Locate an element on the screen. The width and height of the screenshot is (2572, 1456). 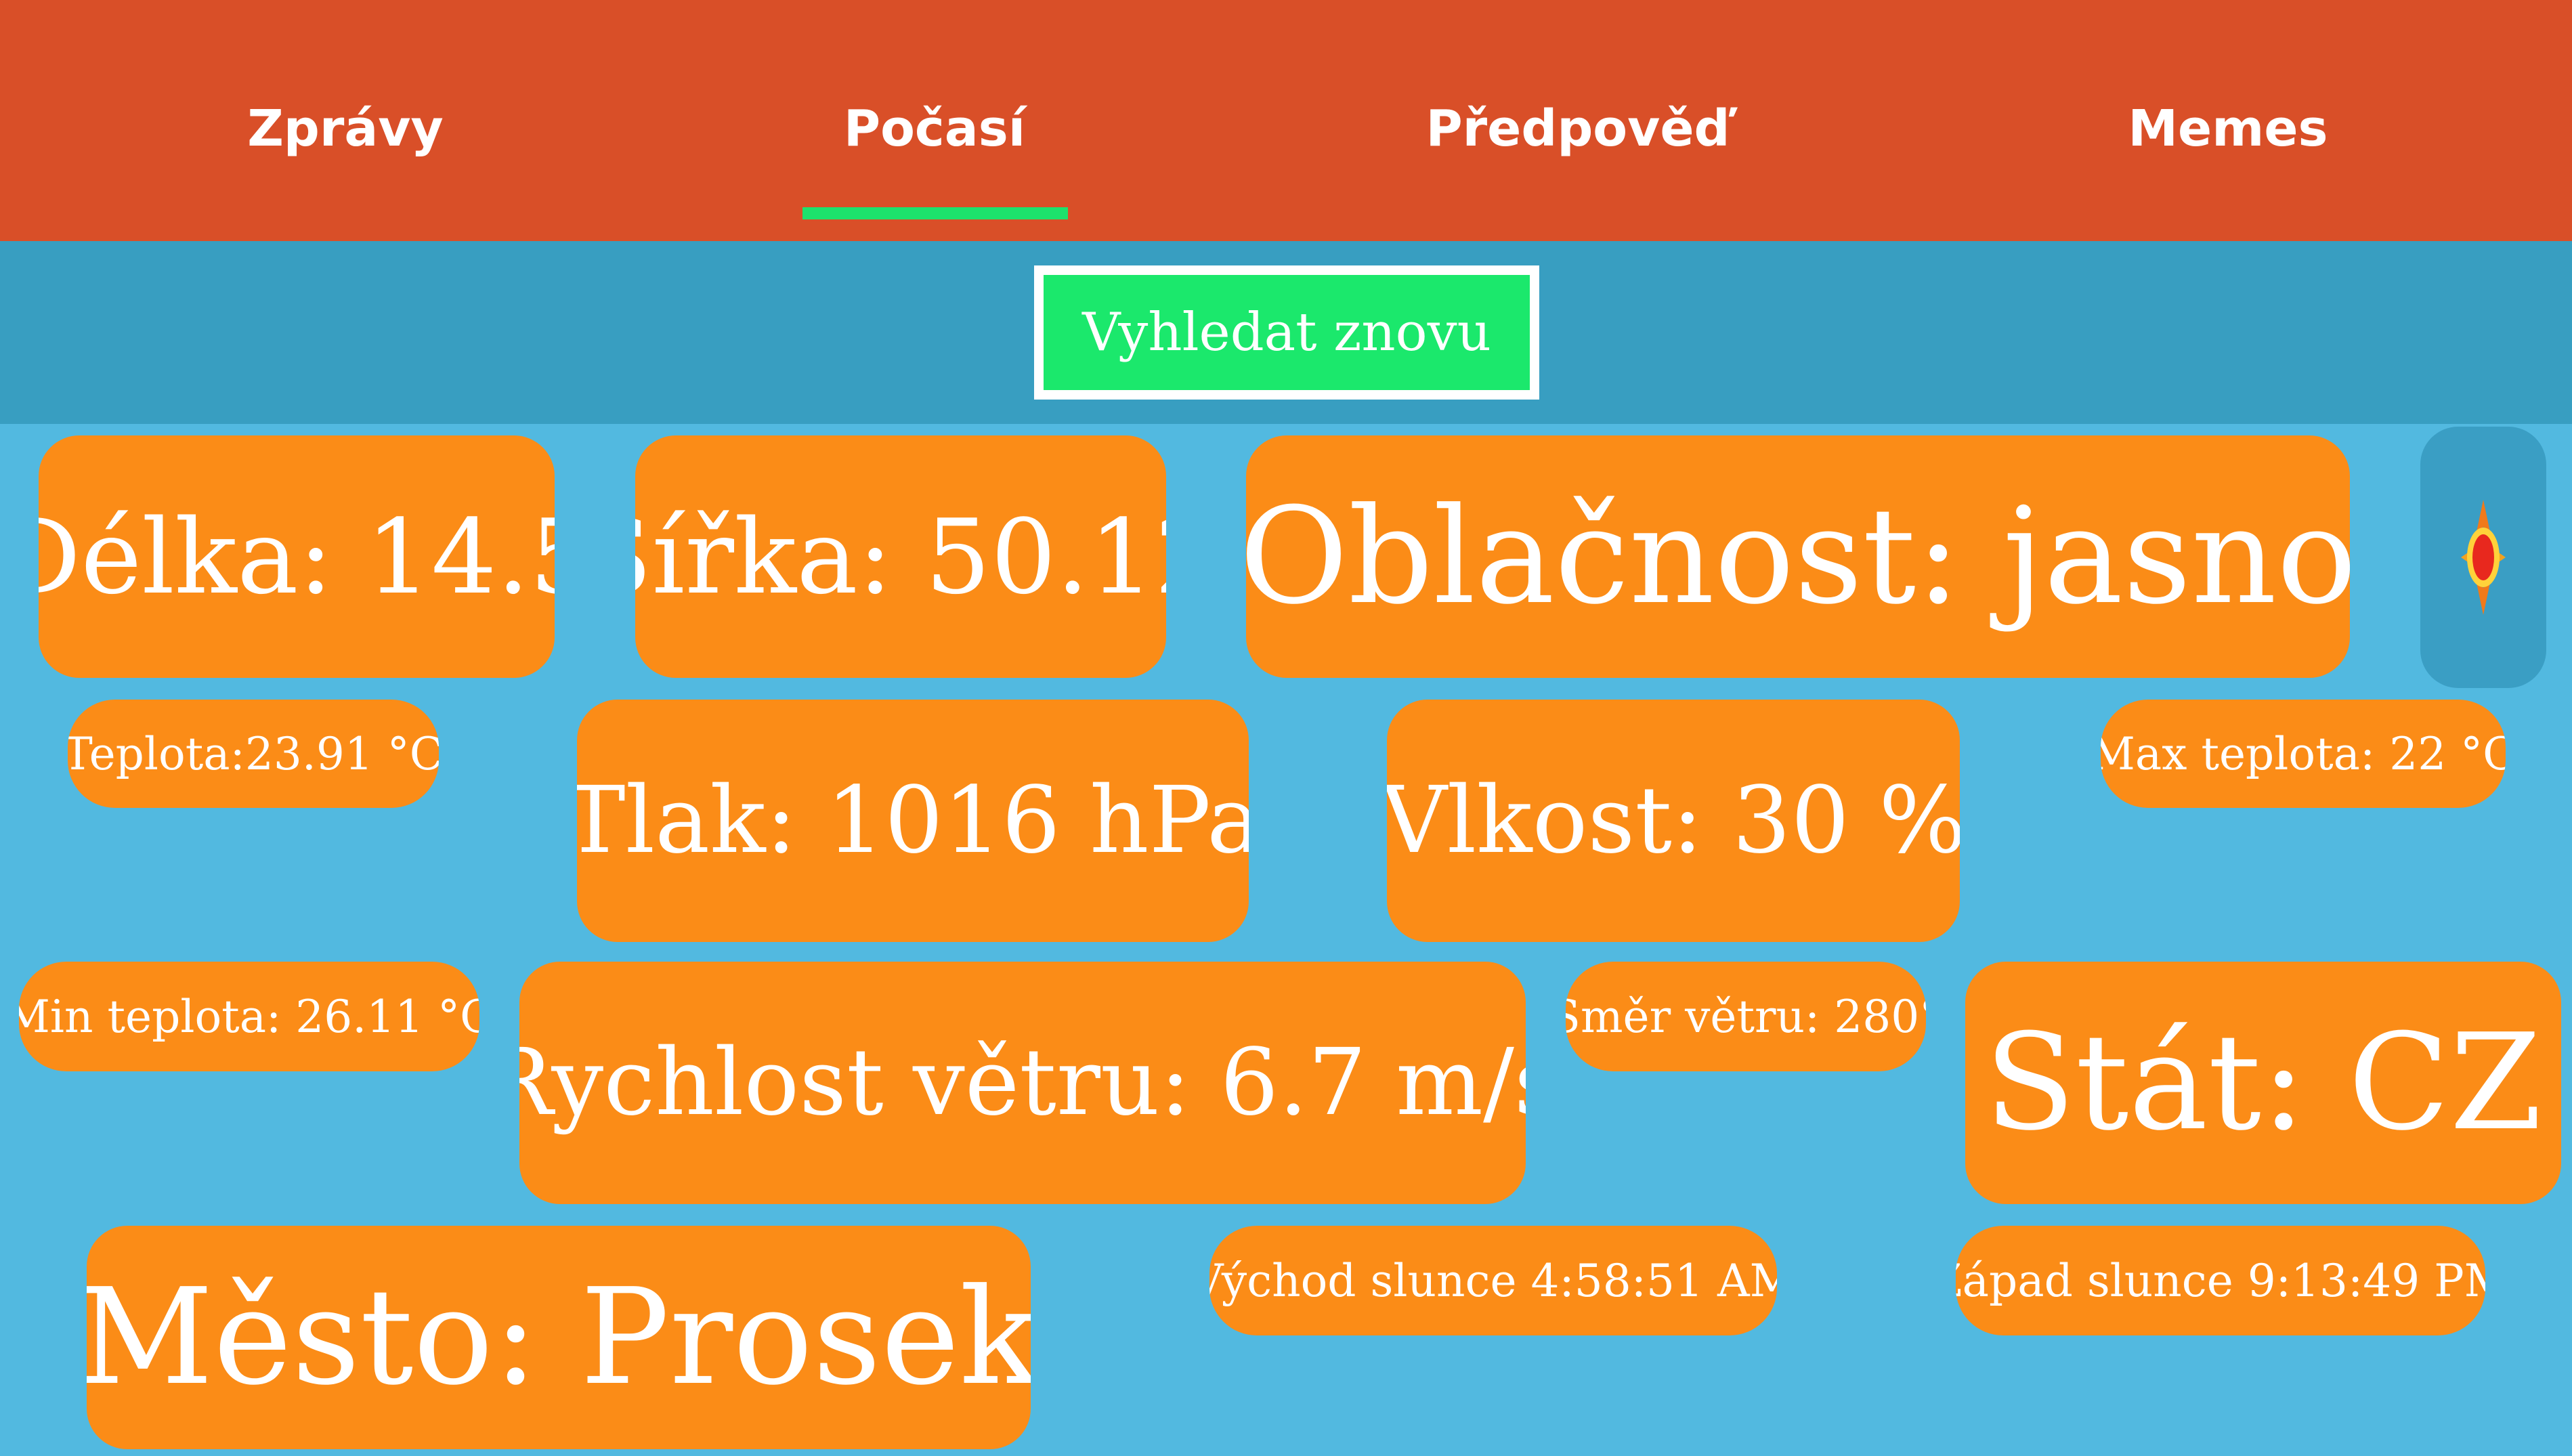
temperature-card: Teplota:23.91 °C is located at coordinates (253, 754).